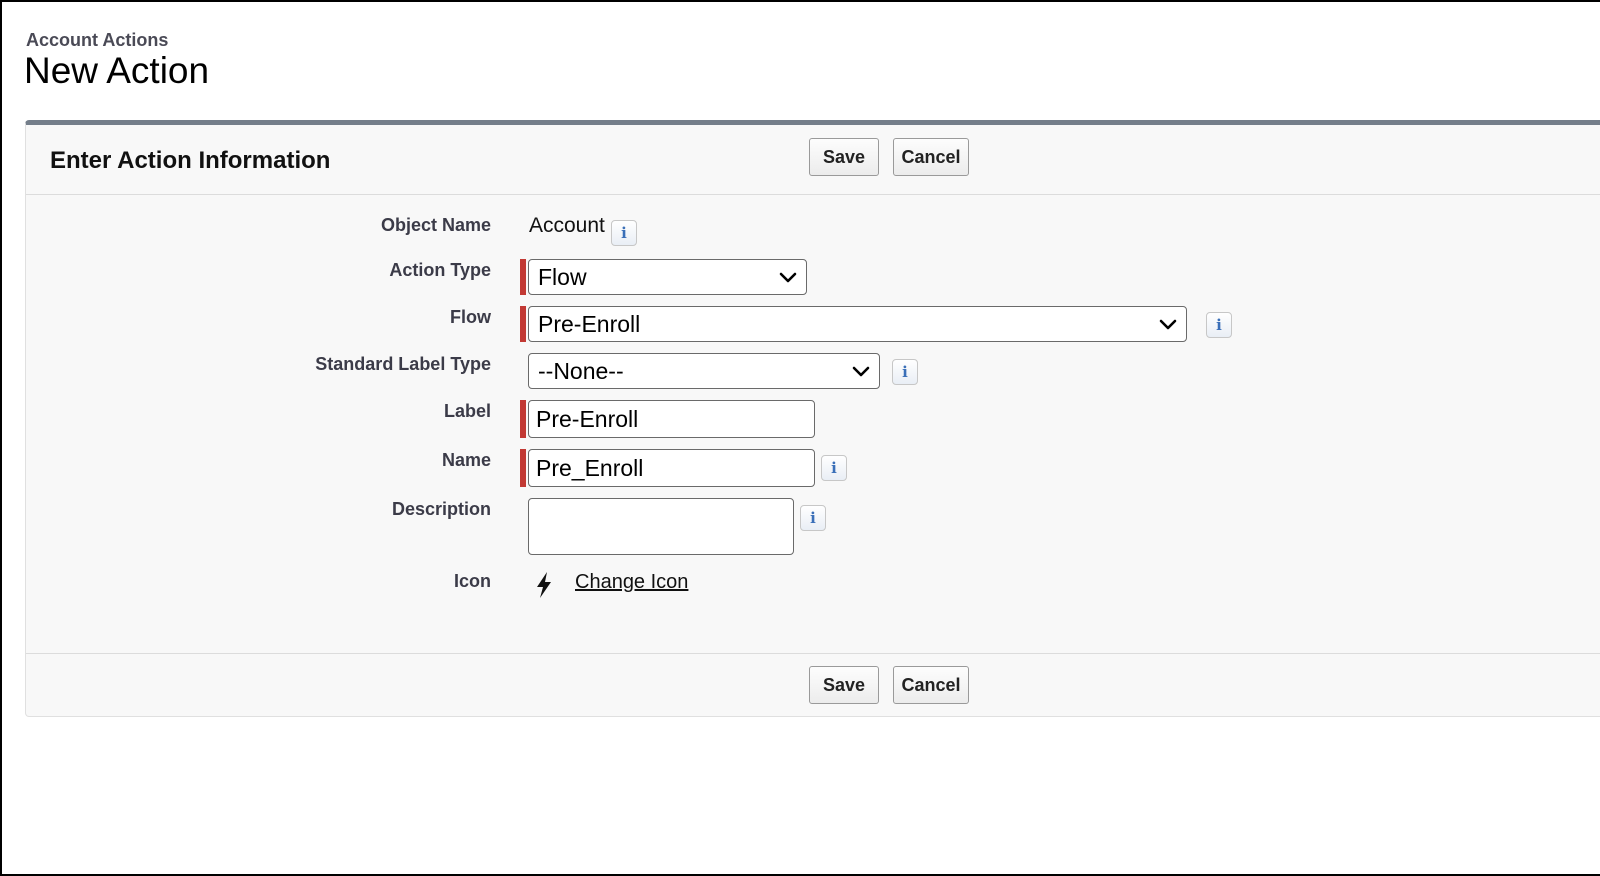 Image resolution: width=1600 pixels, height=876 pixels. I want to click on save-button-bottom: Save, so click(844, 685).